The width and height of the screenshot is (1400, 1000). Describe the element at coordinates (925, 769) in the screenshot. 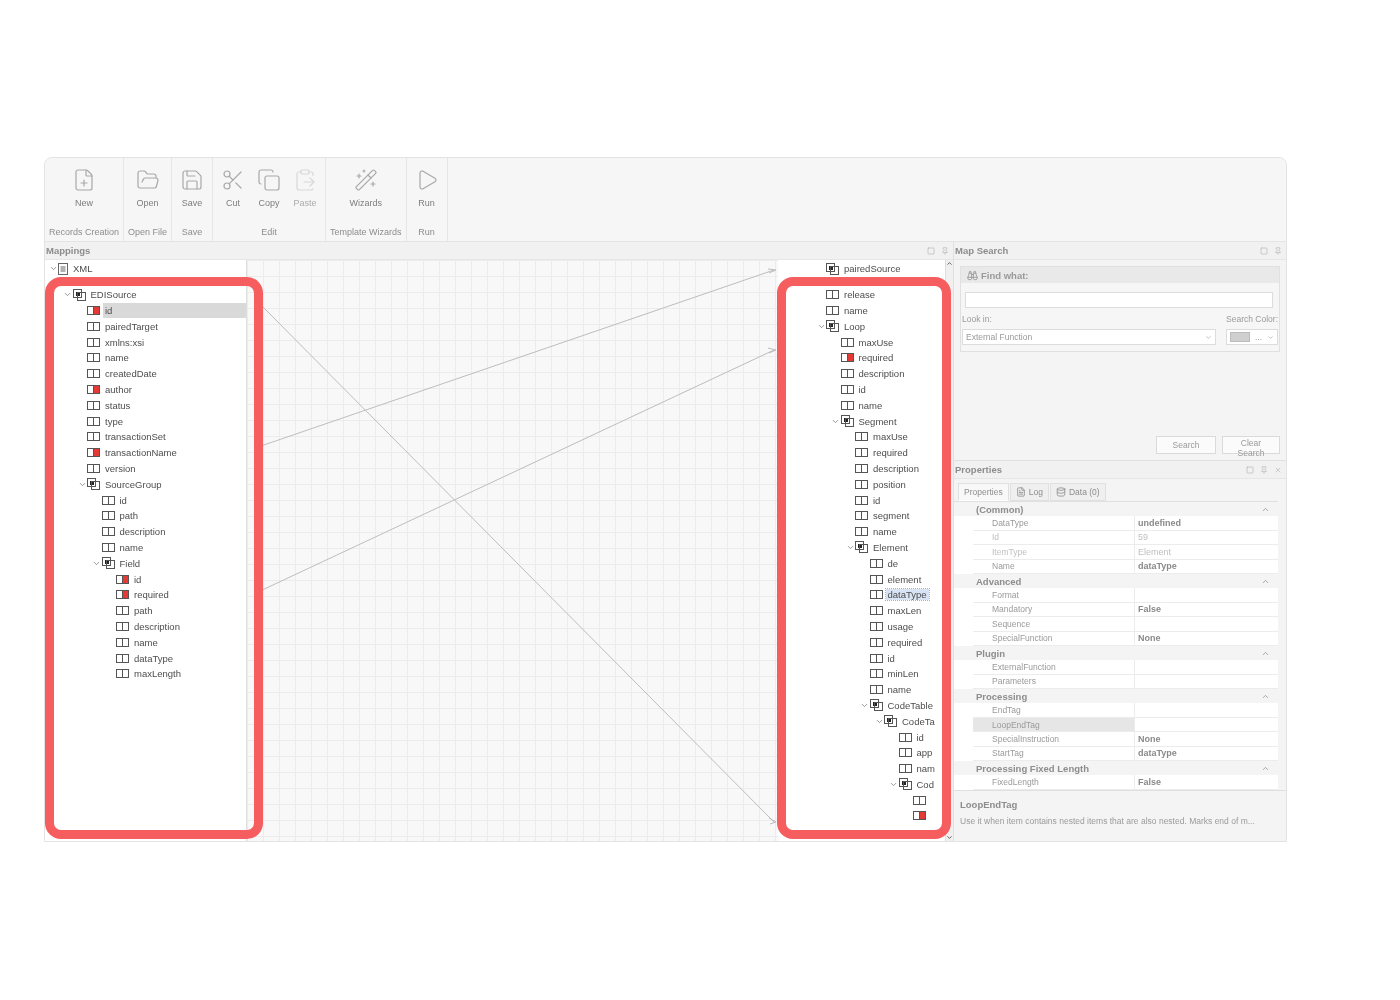

I see `tree-item: nam` at that location.